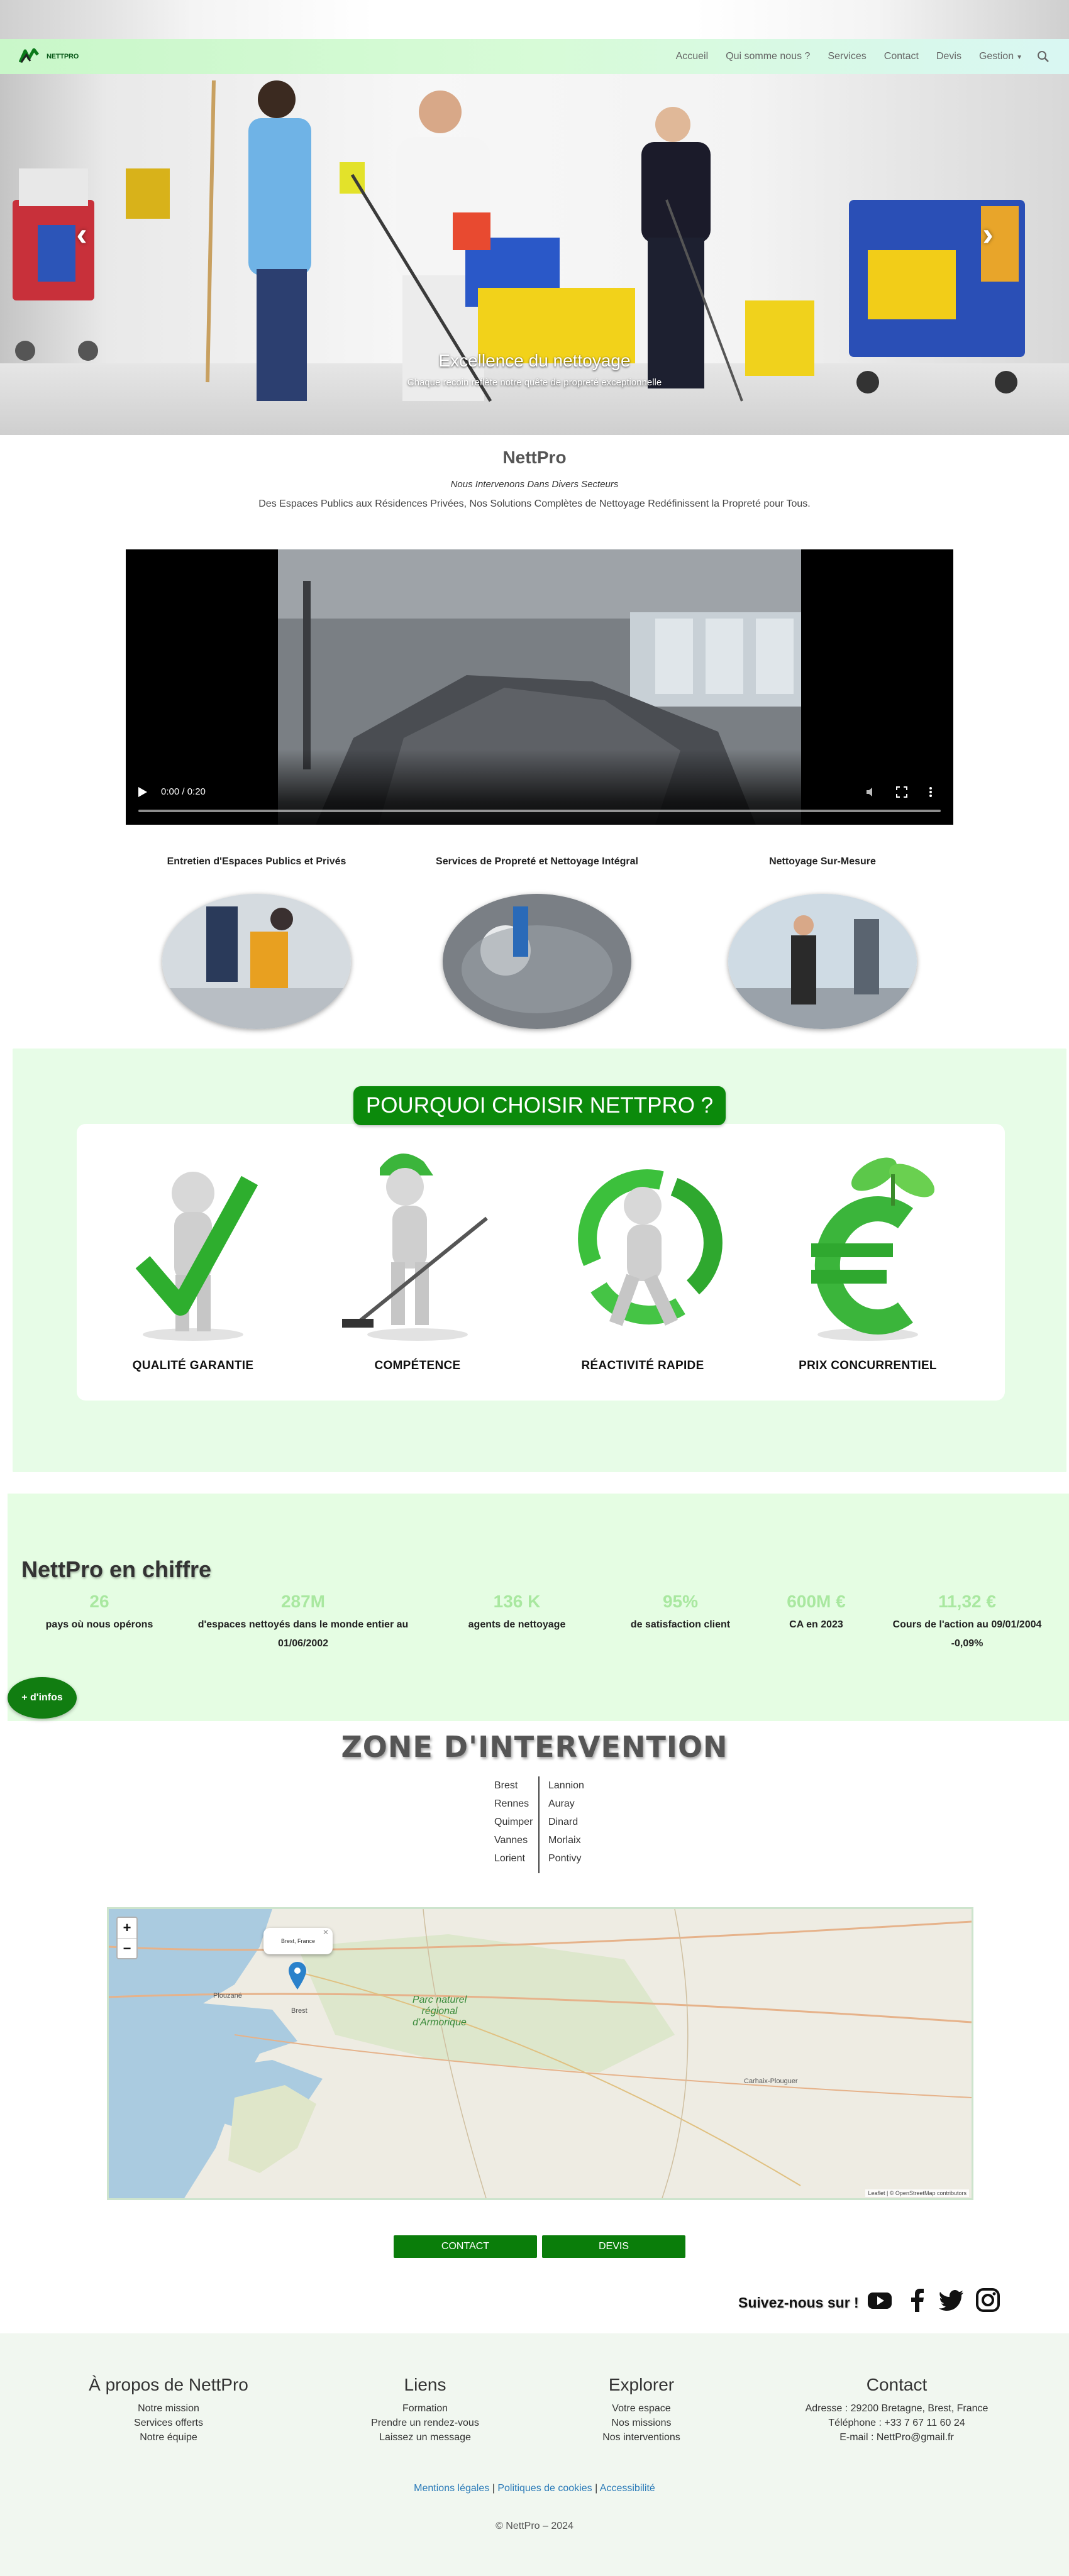 The height and width of the screenshot is (2576, 1069). I want to click on facebook-icon, so click(917, 2300).